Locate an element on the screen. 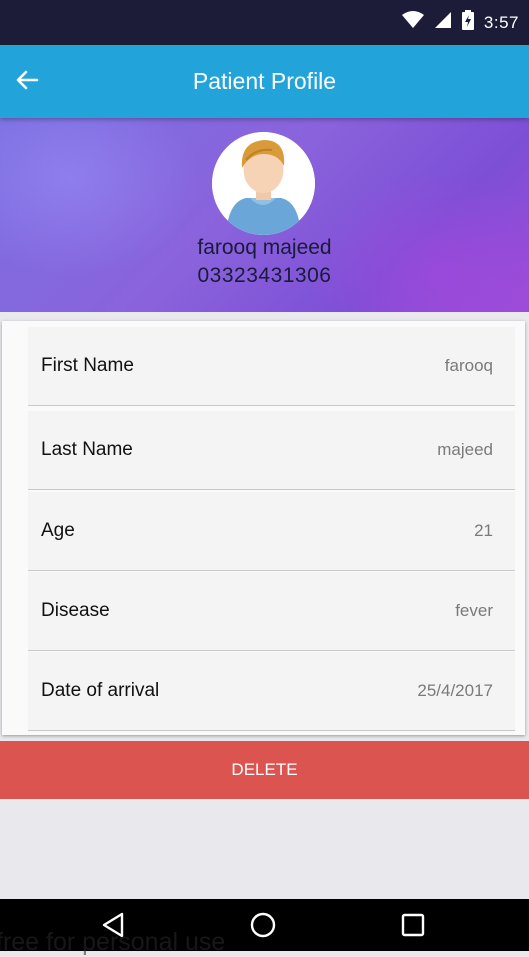  page-title: Patient Profile is located at coordinates (264, 81).